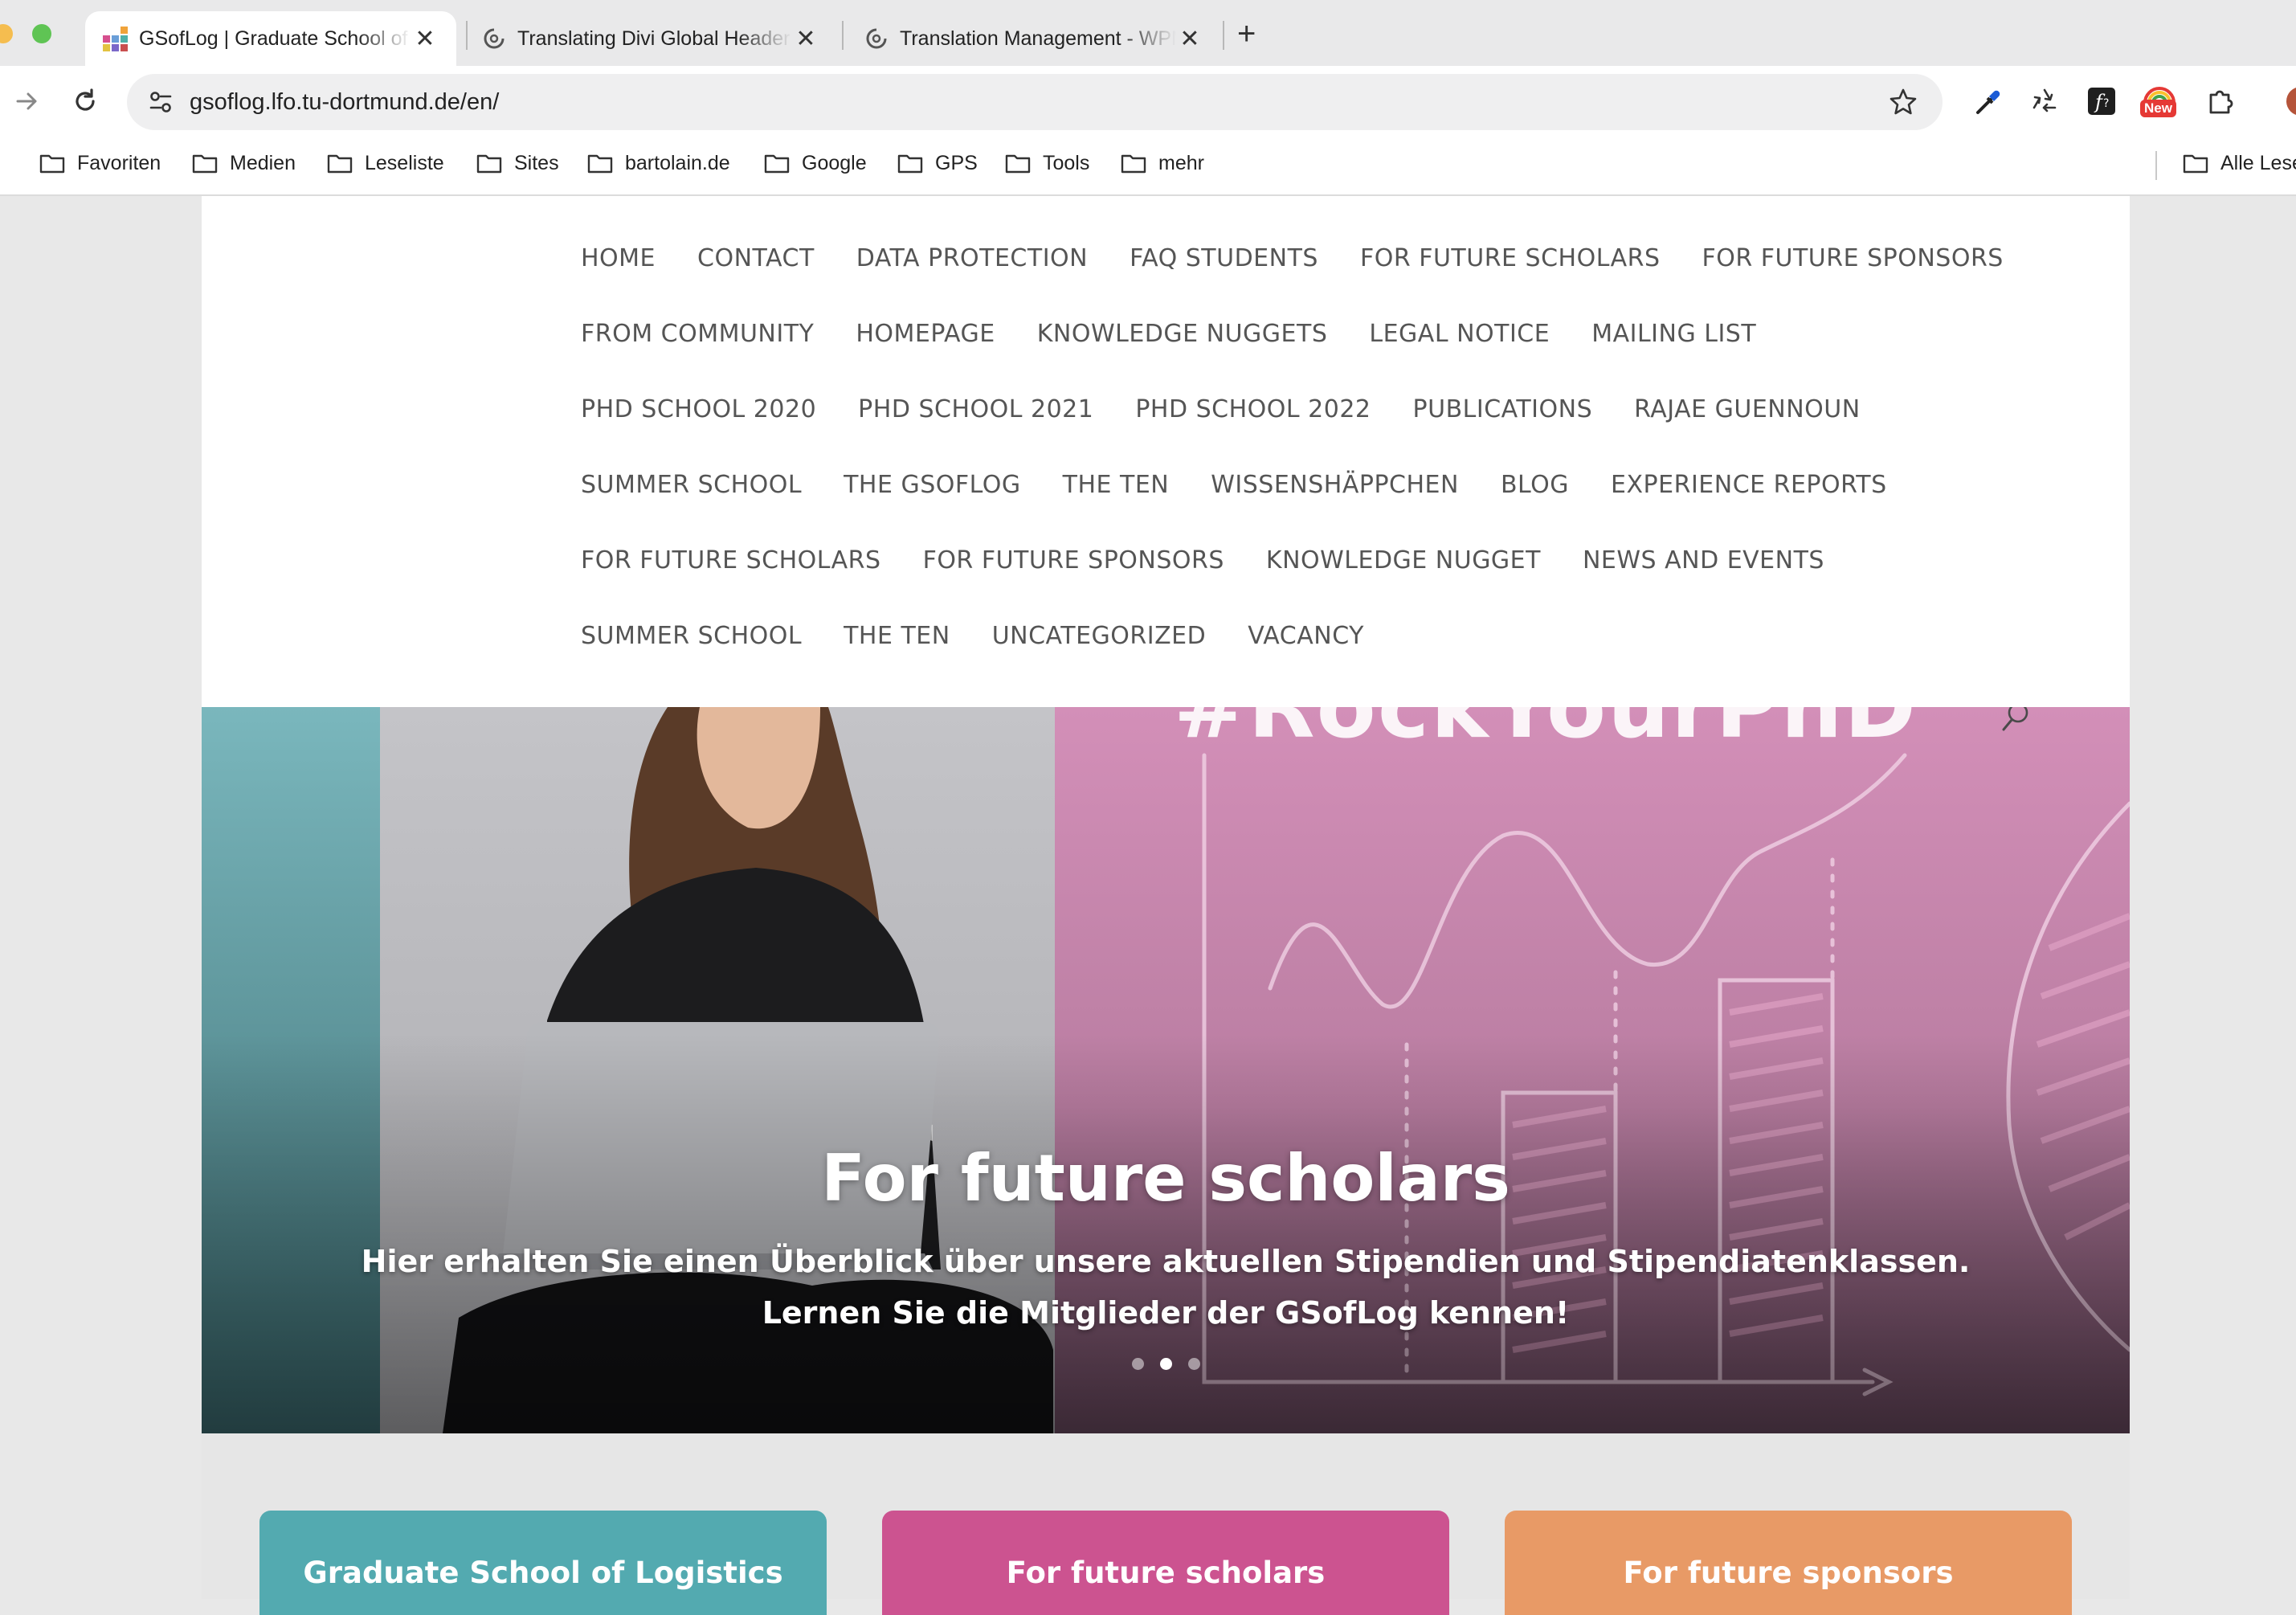  Describe the element at coordinates (1903, 102) in the screenshot. I see `bookmark-star-icon` at that location.